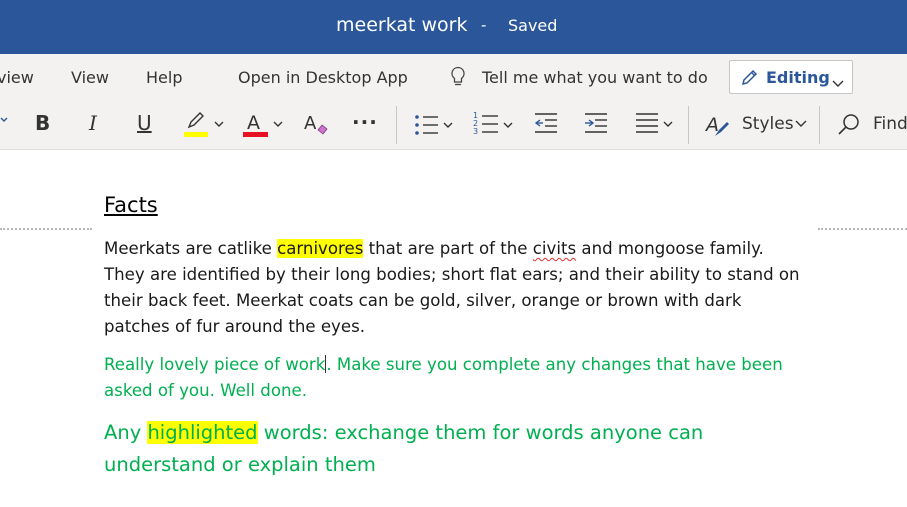 The height and width of the screenshot is (507, 907). I want to click on pencil-icon, so click(750, 78).